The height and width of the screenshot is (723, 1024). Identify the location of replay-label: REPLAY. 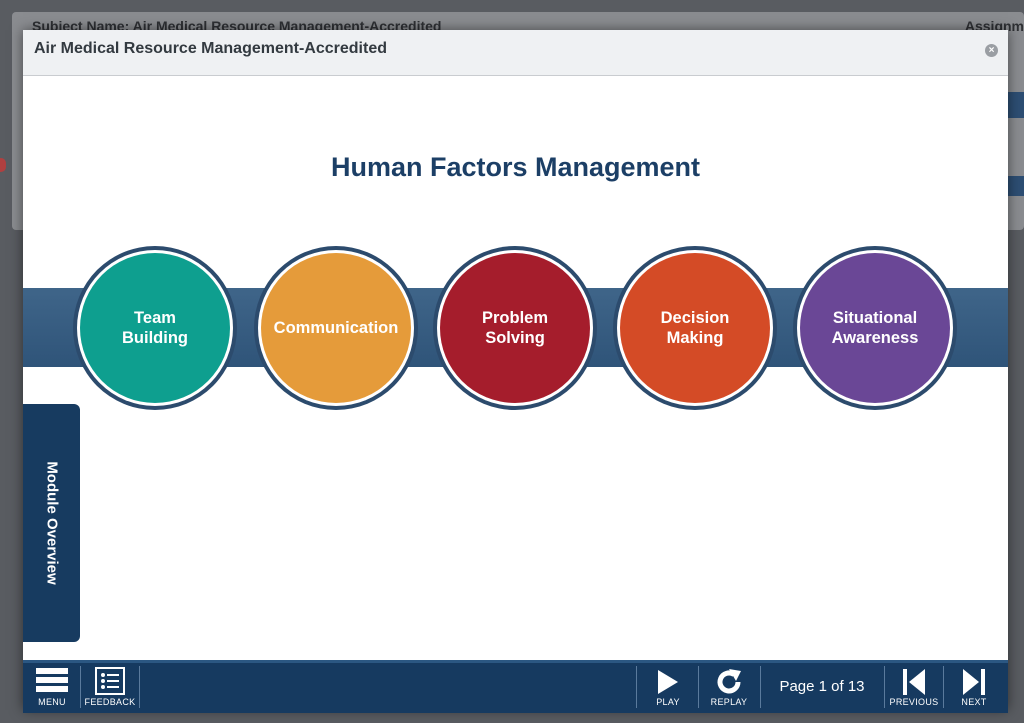
(729, 702).